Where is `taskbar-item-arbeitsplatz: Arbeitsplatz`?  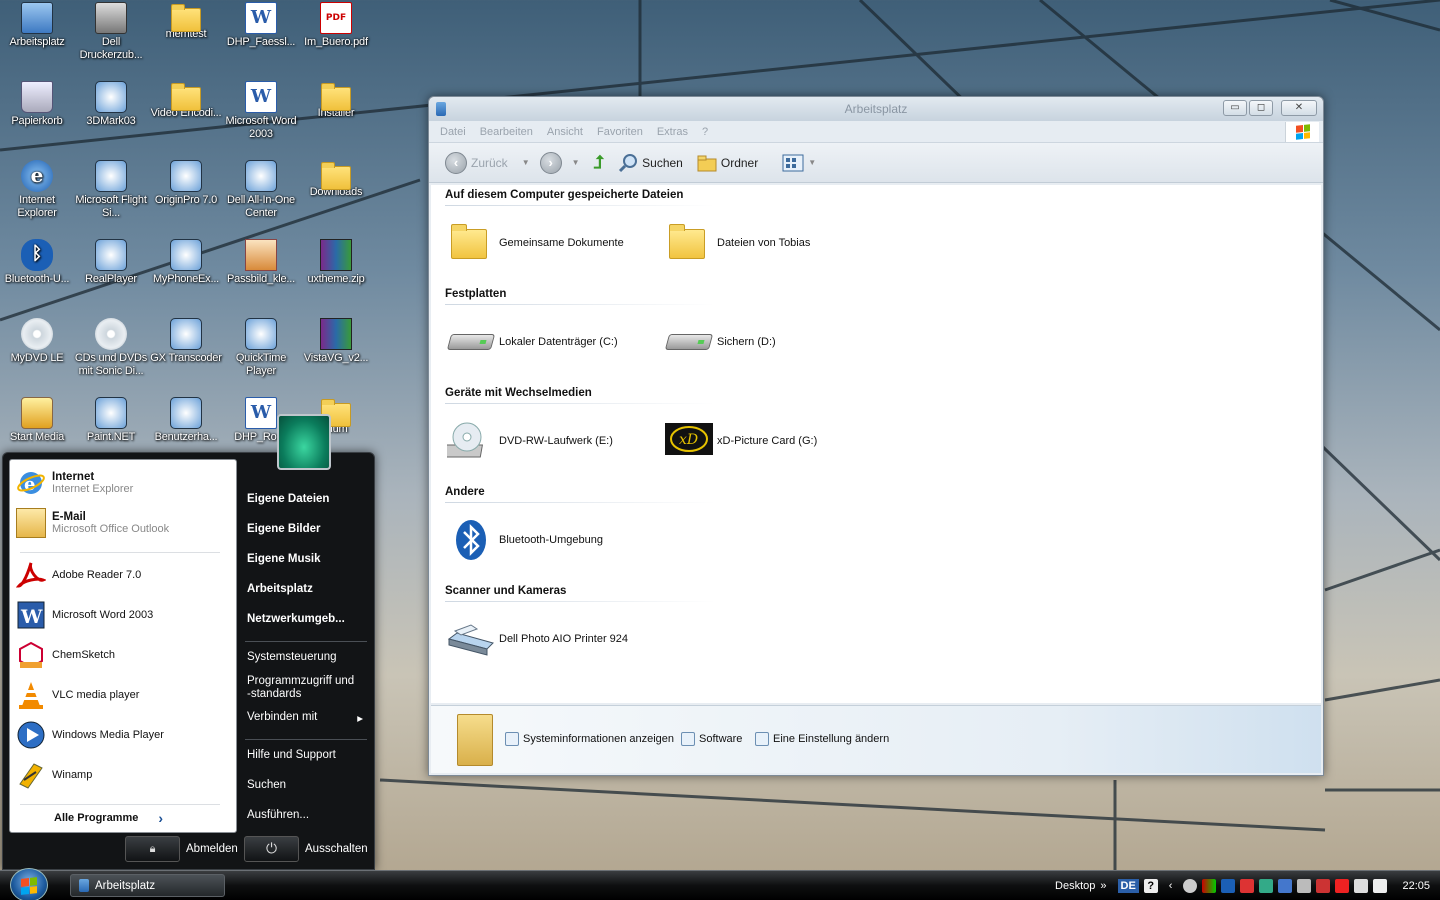 taskbar-item-arbeitsplatz: Arbeitsplatz is located at coordinates (147, 885).